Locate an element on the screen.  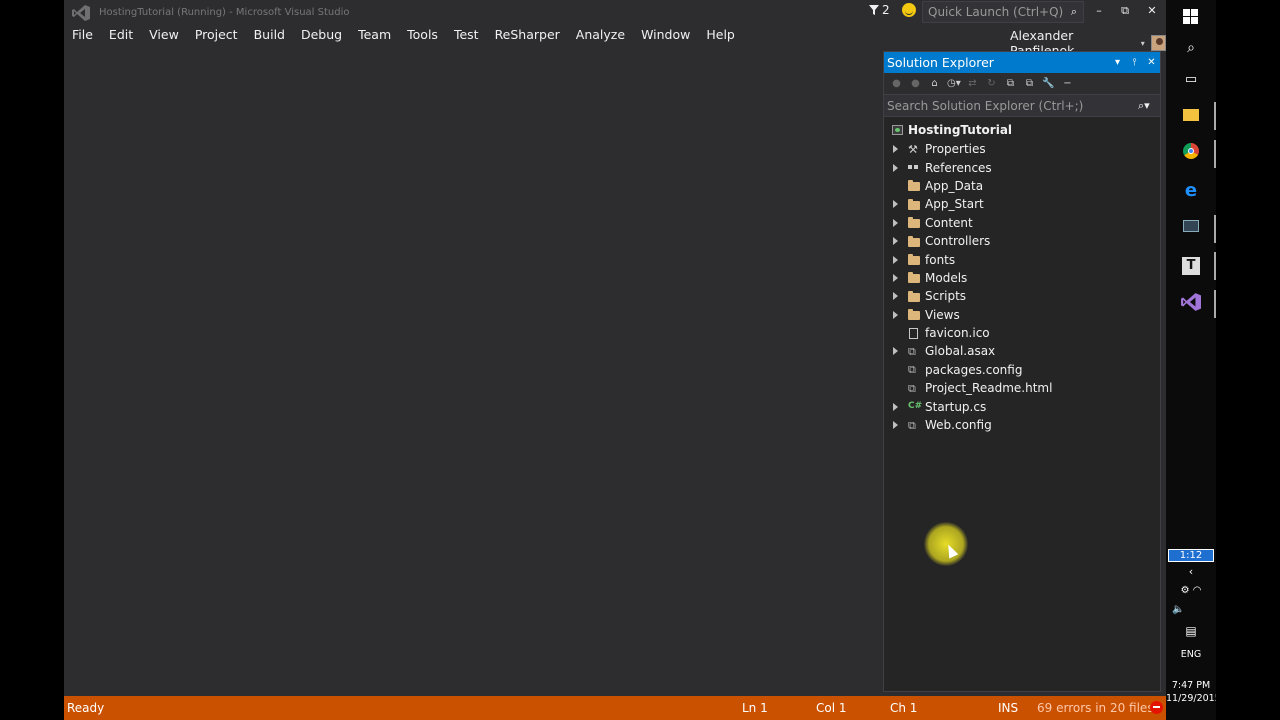
project-label: HostingTutorial is located at coordinates (960, 130).